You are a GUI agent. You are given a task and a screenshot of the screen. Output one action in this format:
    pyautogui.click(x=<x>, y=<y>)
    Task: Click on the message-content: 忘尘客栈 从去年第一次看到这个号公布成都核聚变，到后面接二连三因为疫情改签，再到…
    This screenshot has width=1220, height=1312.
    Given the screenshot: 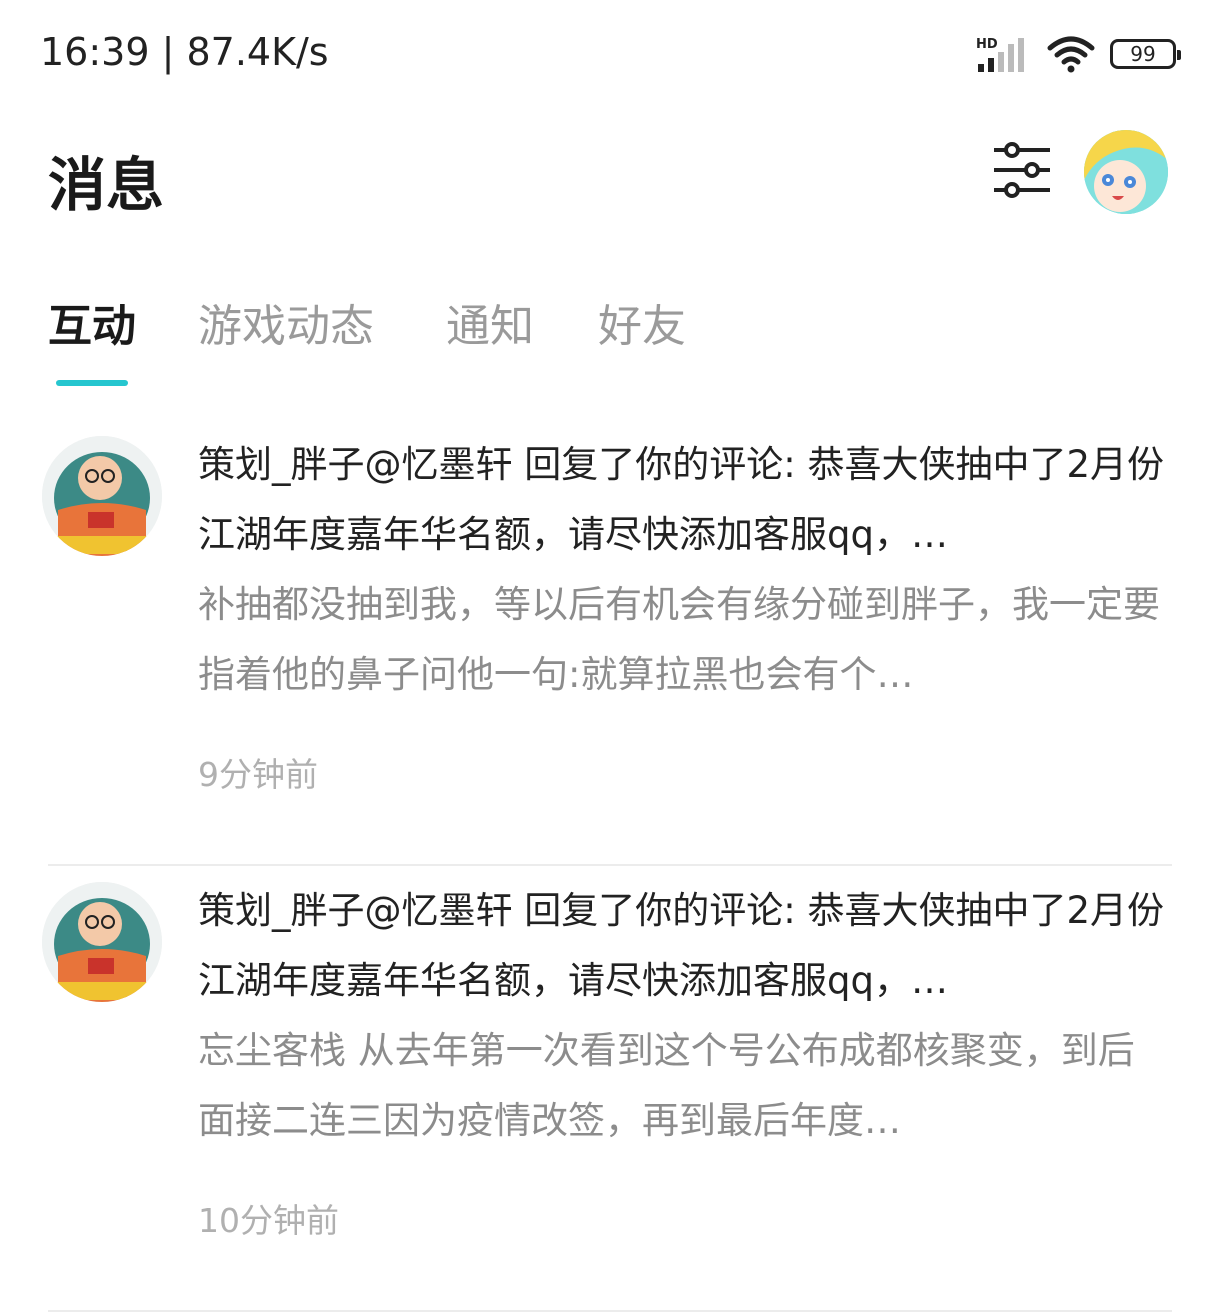 What is the action you would take?
    pyautogui.click(x=666, y=1085)
    